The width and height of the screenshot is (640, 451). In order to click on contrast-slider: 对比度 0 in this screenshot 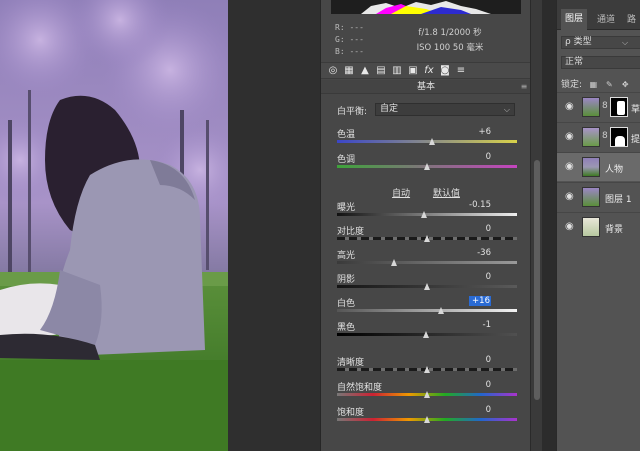, I will do `click(427, 235)`.